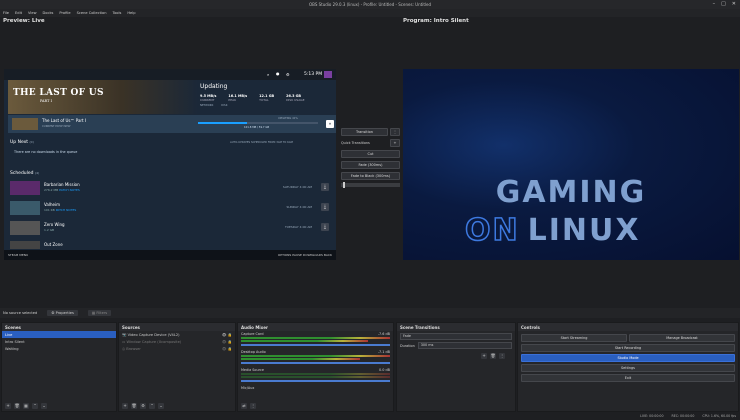  What do you see at coordinates (92, 13) in the screenshot?
I see `menu-scene-collection: Scene Collection` at bounding box center [92, 13].